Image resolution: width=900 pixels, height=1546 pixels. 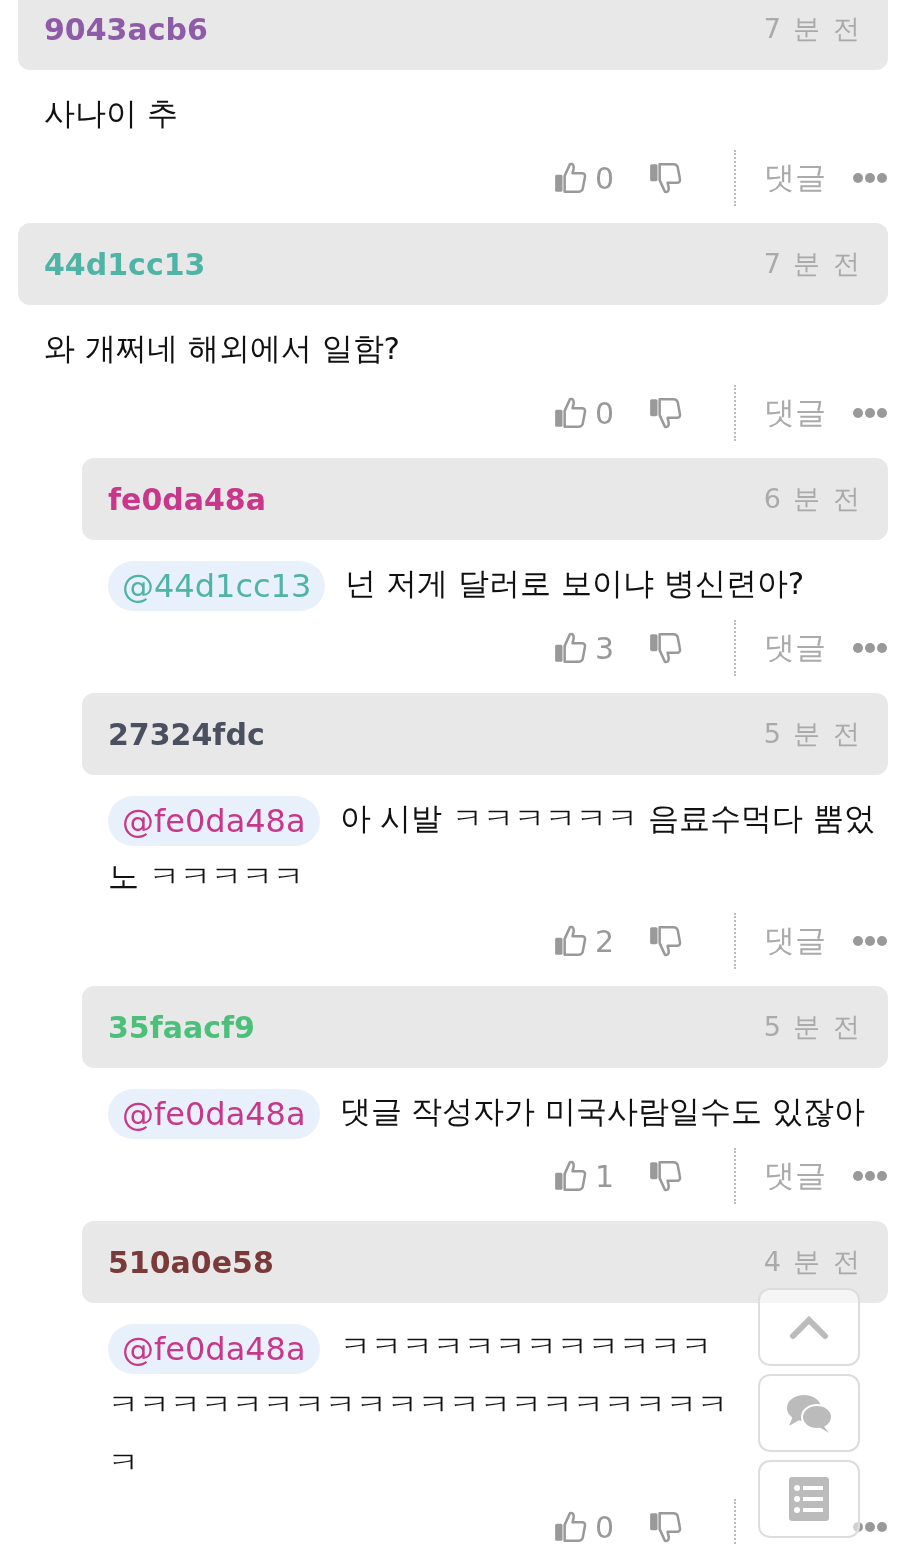 What do you see at coordinates (485, 1104) in the screenshot?
I see `comment-text: @fe0da48a 댓글 작성자가 미국사람일수도 있잖아` at bounding box center [485, 1104].